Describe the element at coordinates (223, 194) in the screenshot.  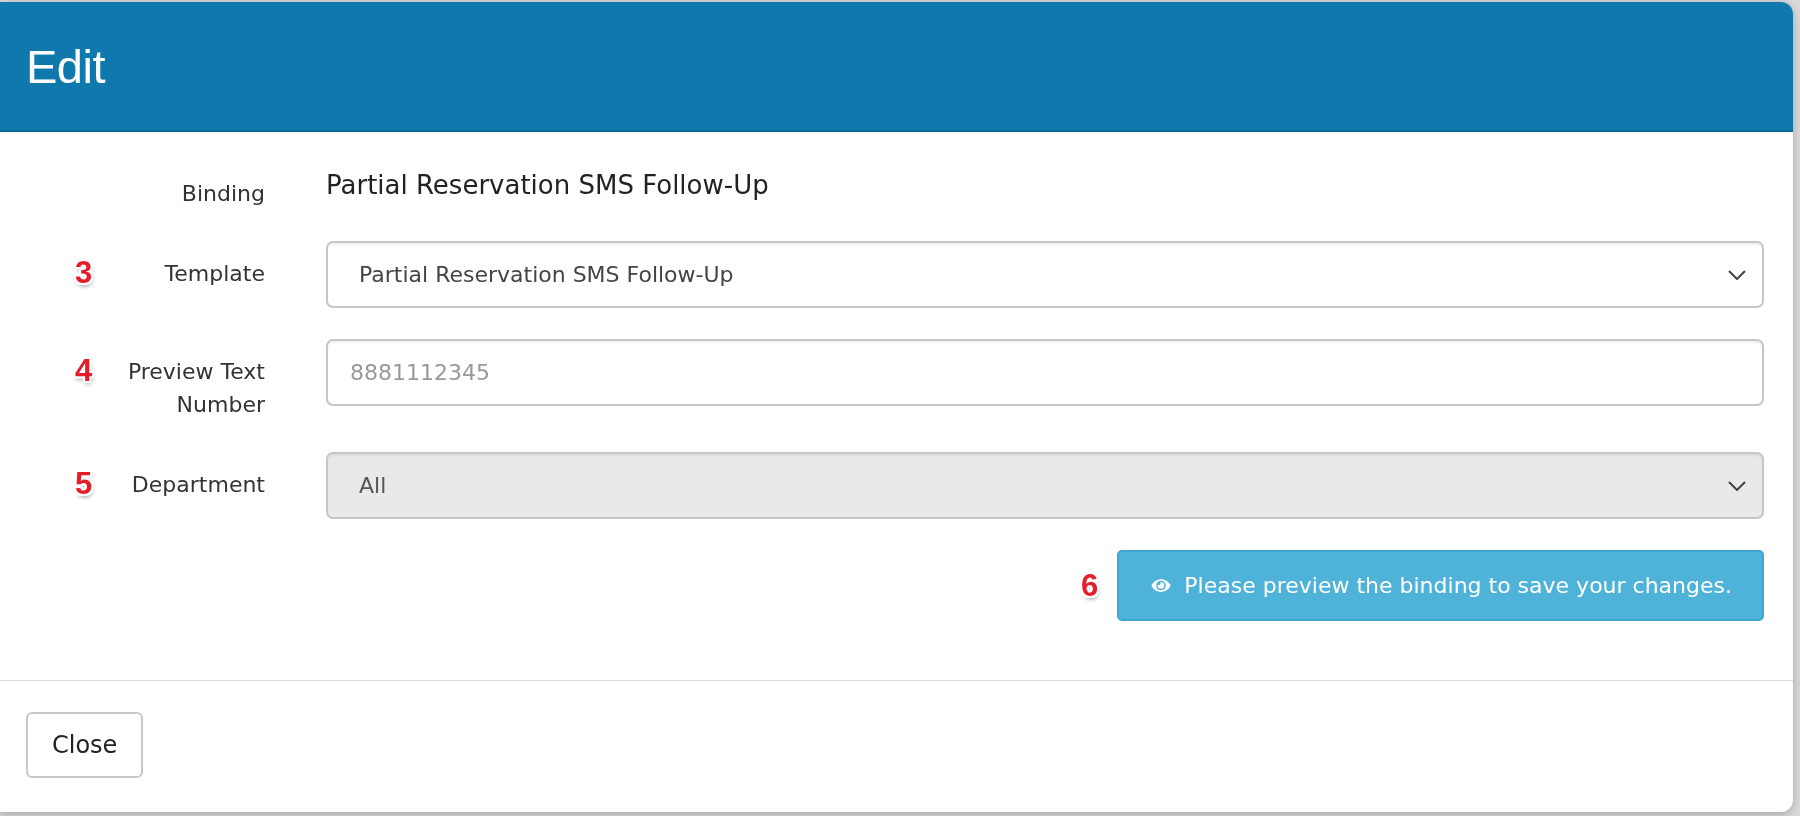
I see `field-label: Binding` at that location.